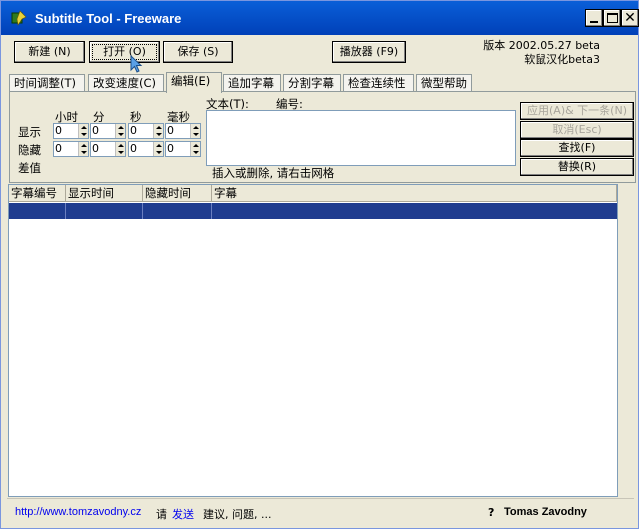 This screenshot has width=639, height=529. I want to click on version-line: 版本 2002.05.27 beta, so click(541, 45).